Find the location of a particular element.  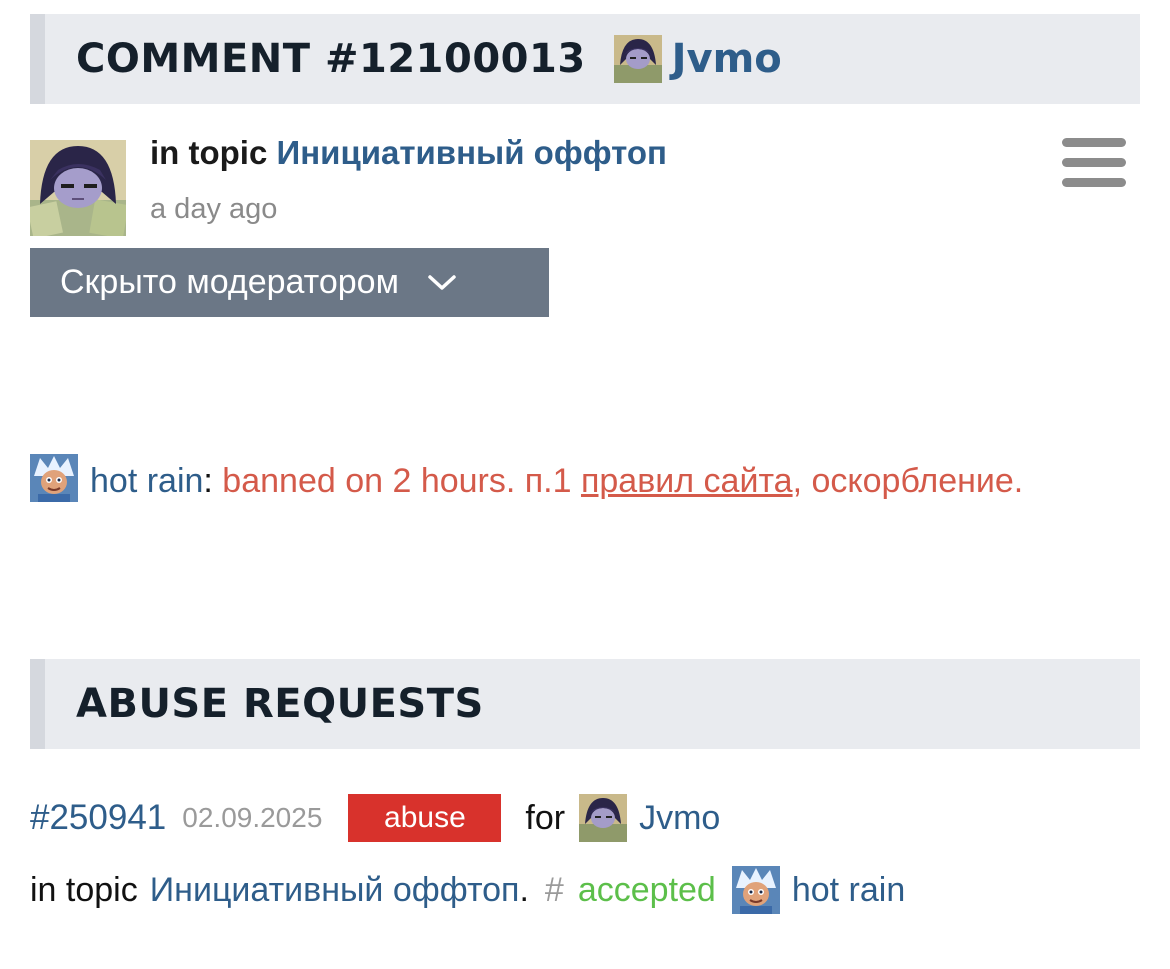

hidden-by-moderator-label: Скрыто модератором is located at coordinates (229, 282).